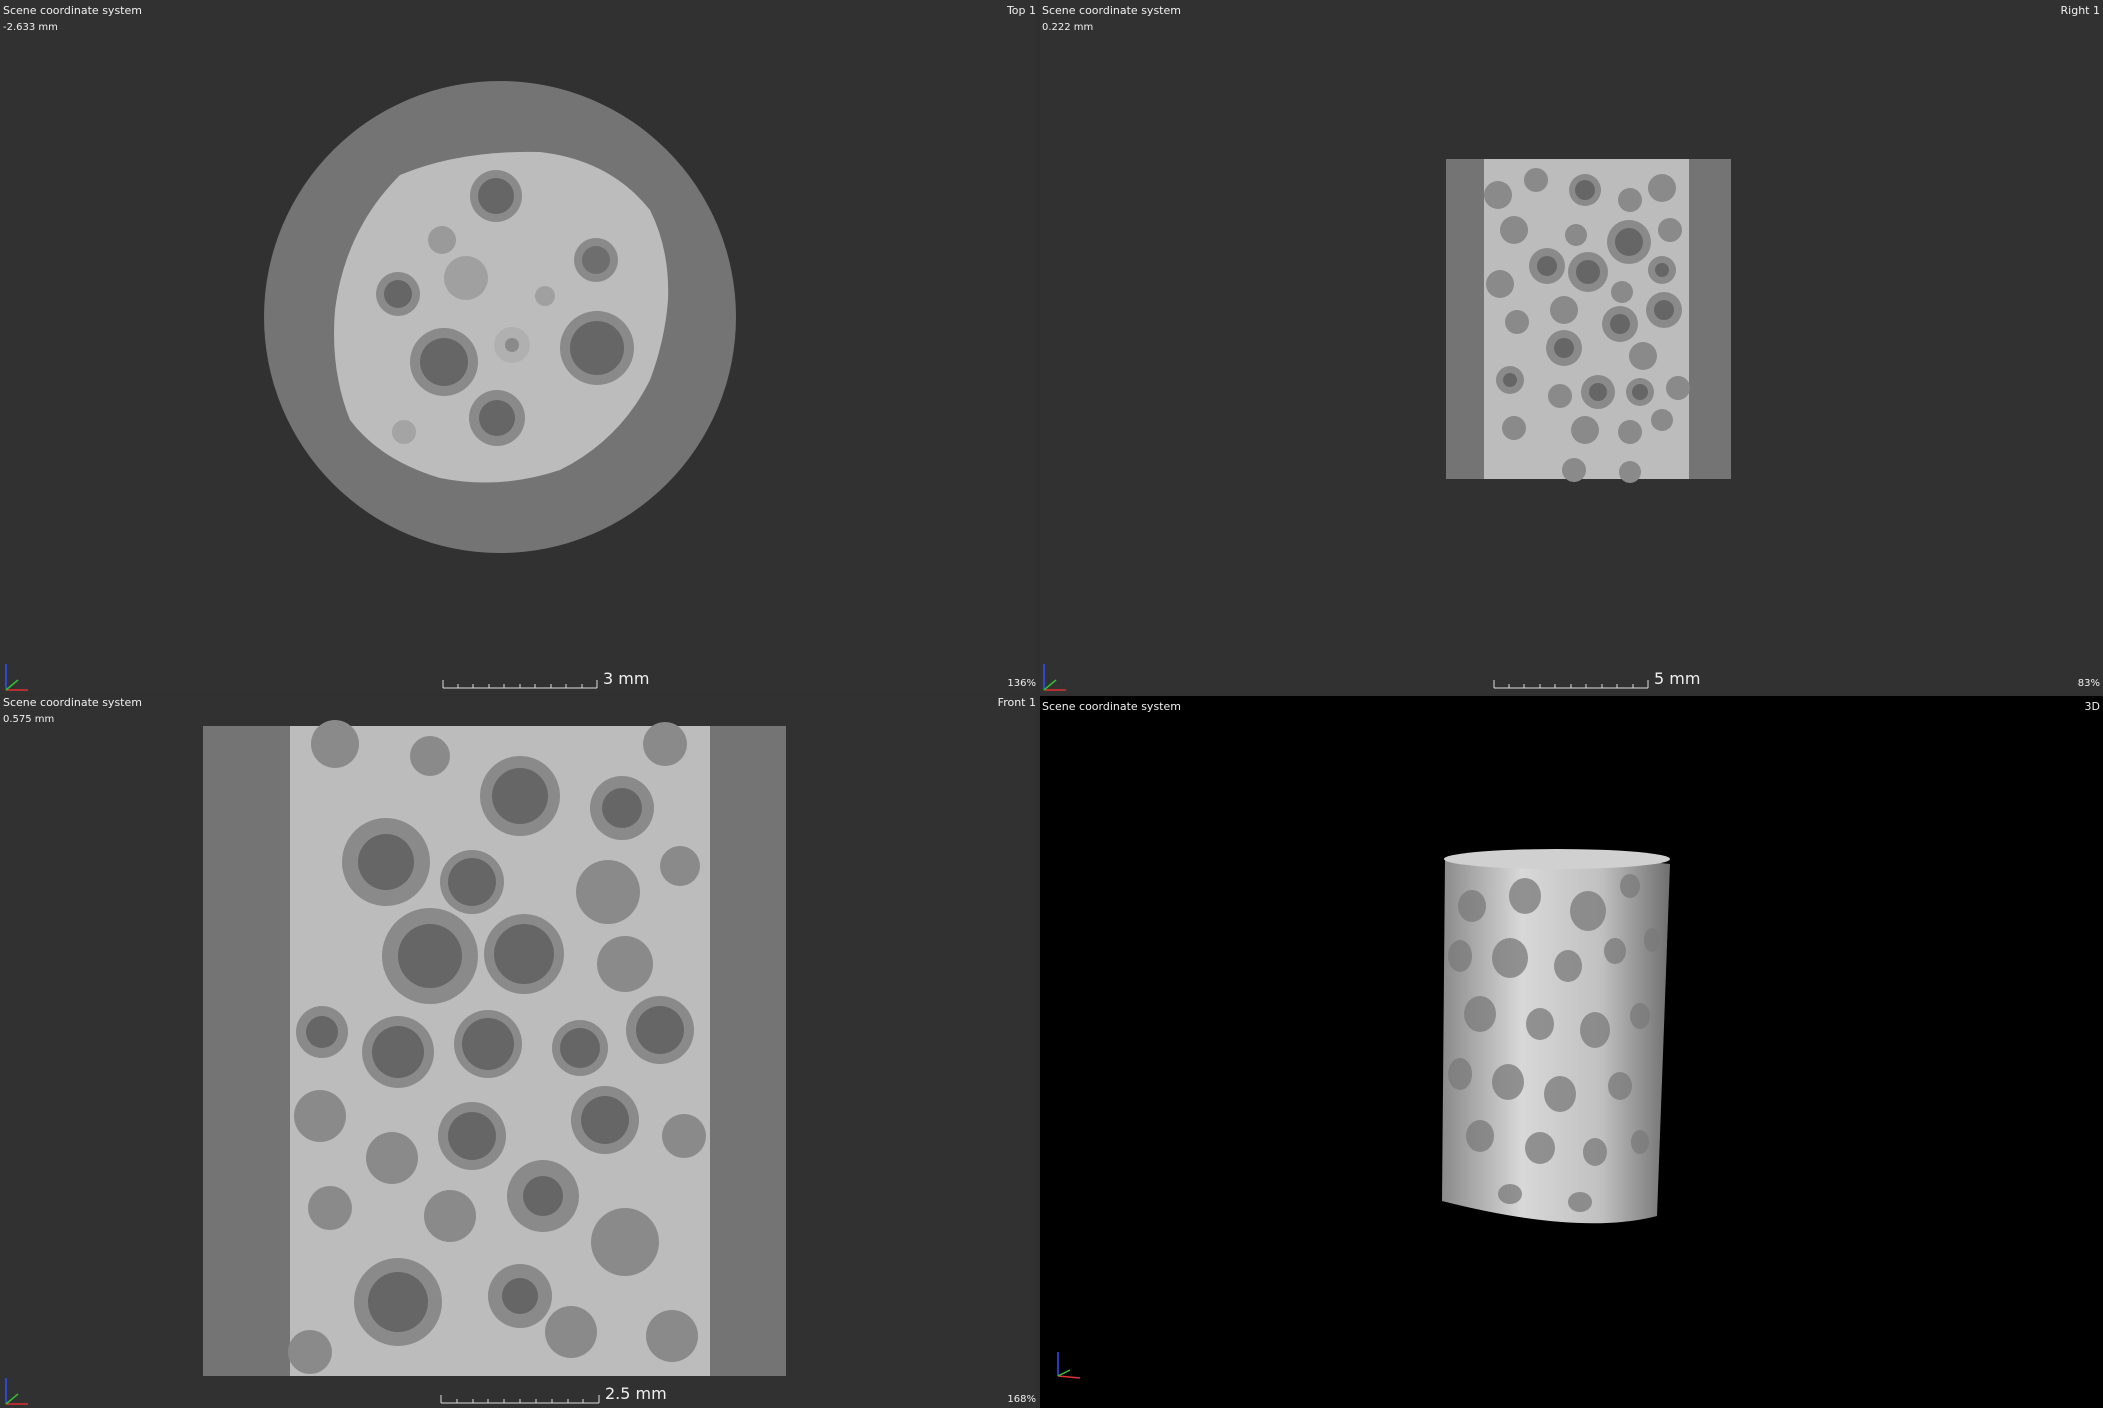  I want to click on scale-bar-label: 5 mm, so click(1677, 678).